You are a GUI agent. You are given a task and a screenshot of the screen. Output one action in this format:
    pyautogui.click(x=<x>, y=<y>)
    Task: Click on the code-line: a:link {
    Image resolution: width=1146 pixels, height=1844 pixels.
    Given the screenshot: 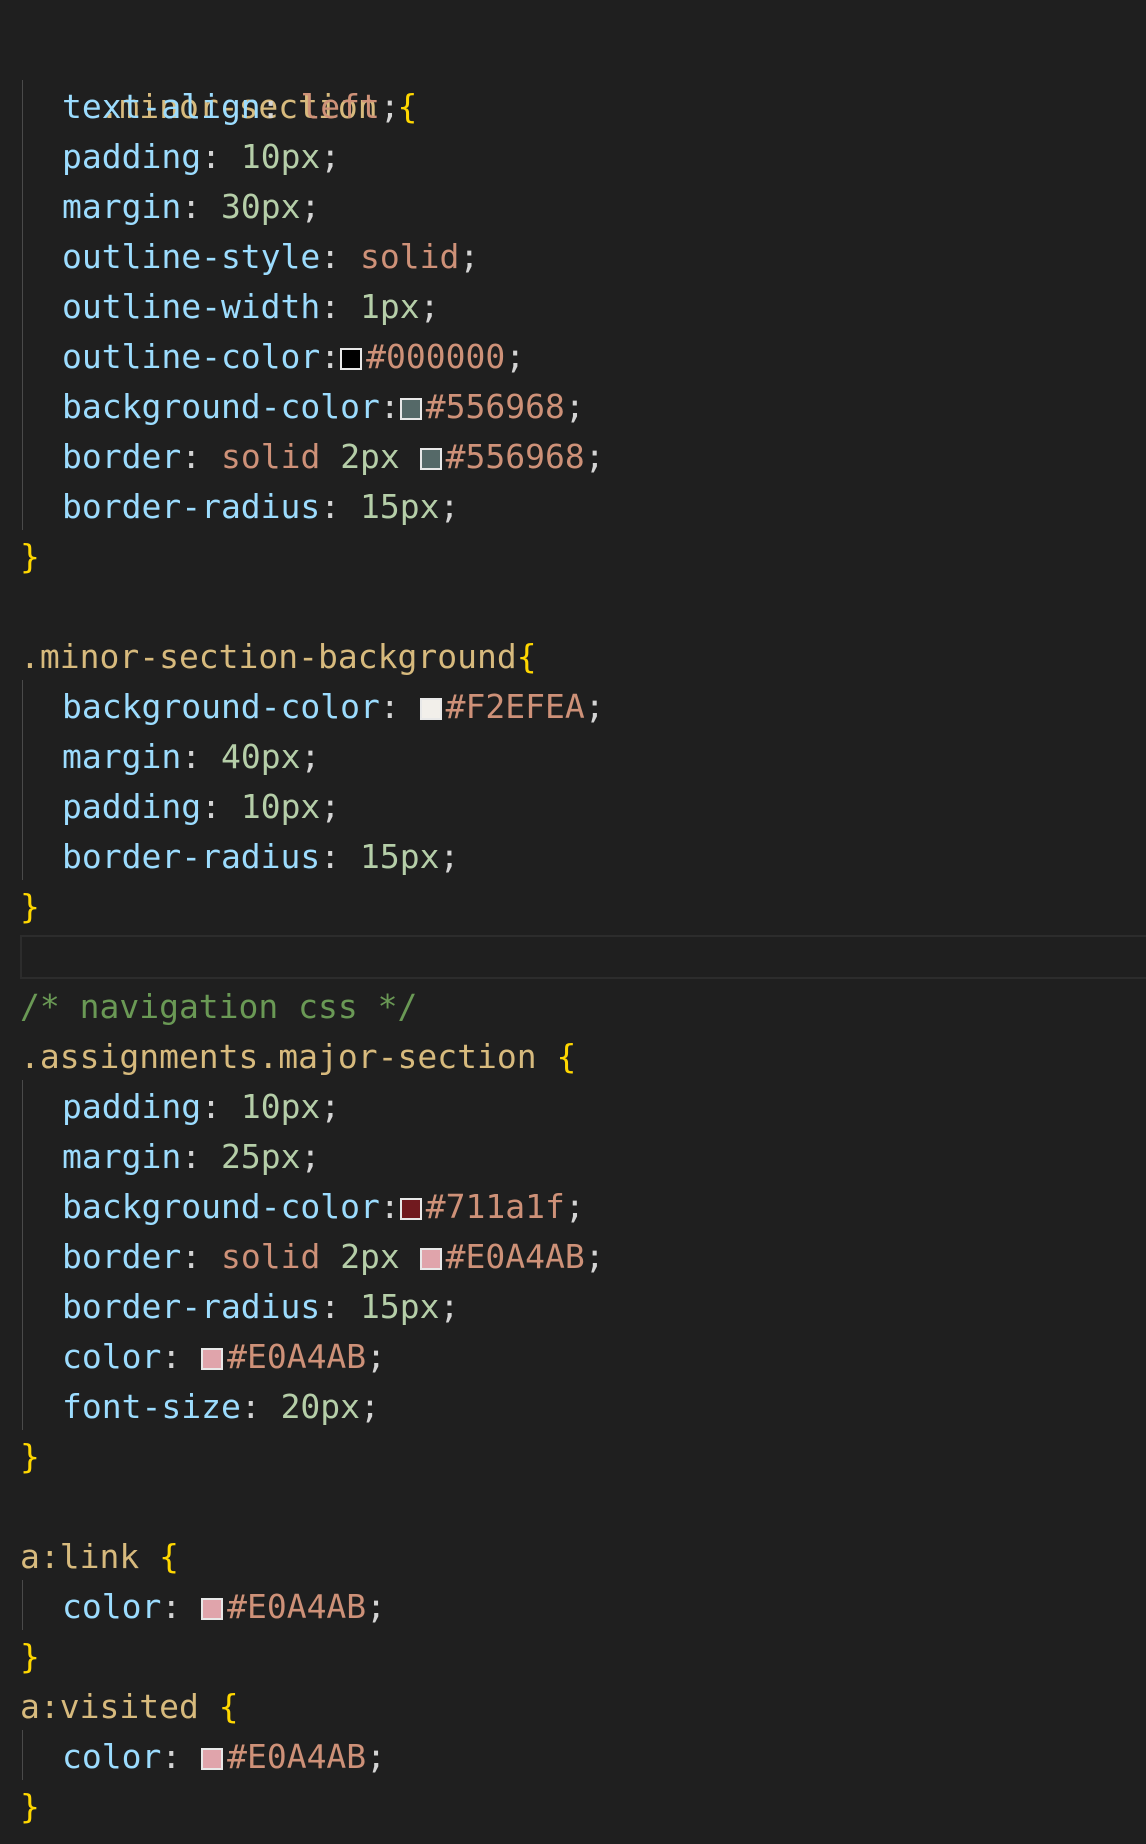 What is the action you would take?
    pyautogui.click(x=99, y=1557)
    